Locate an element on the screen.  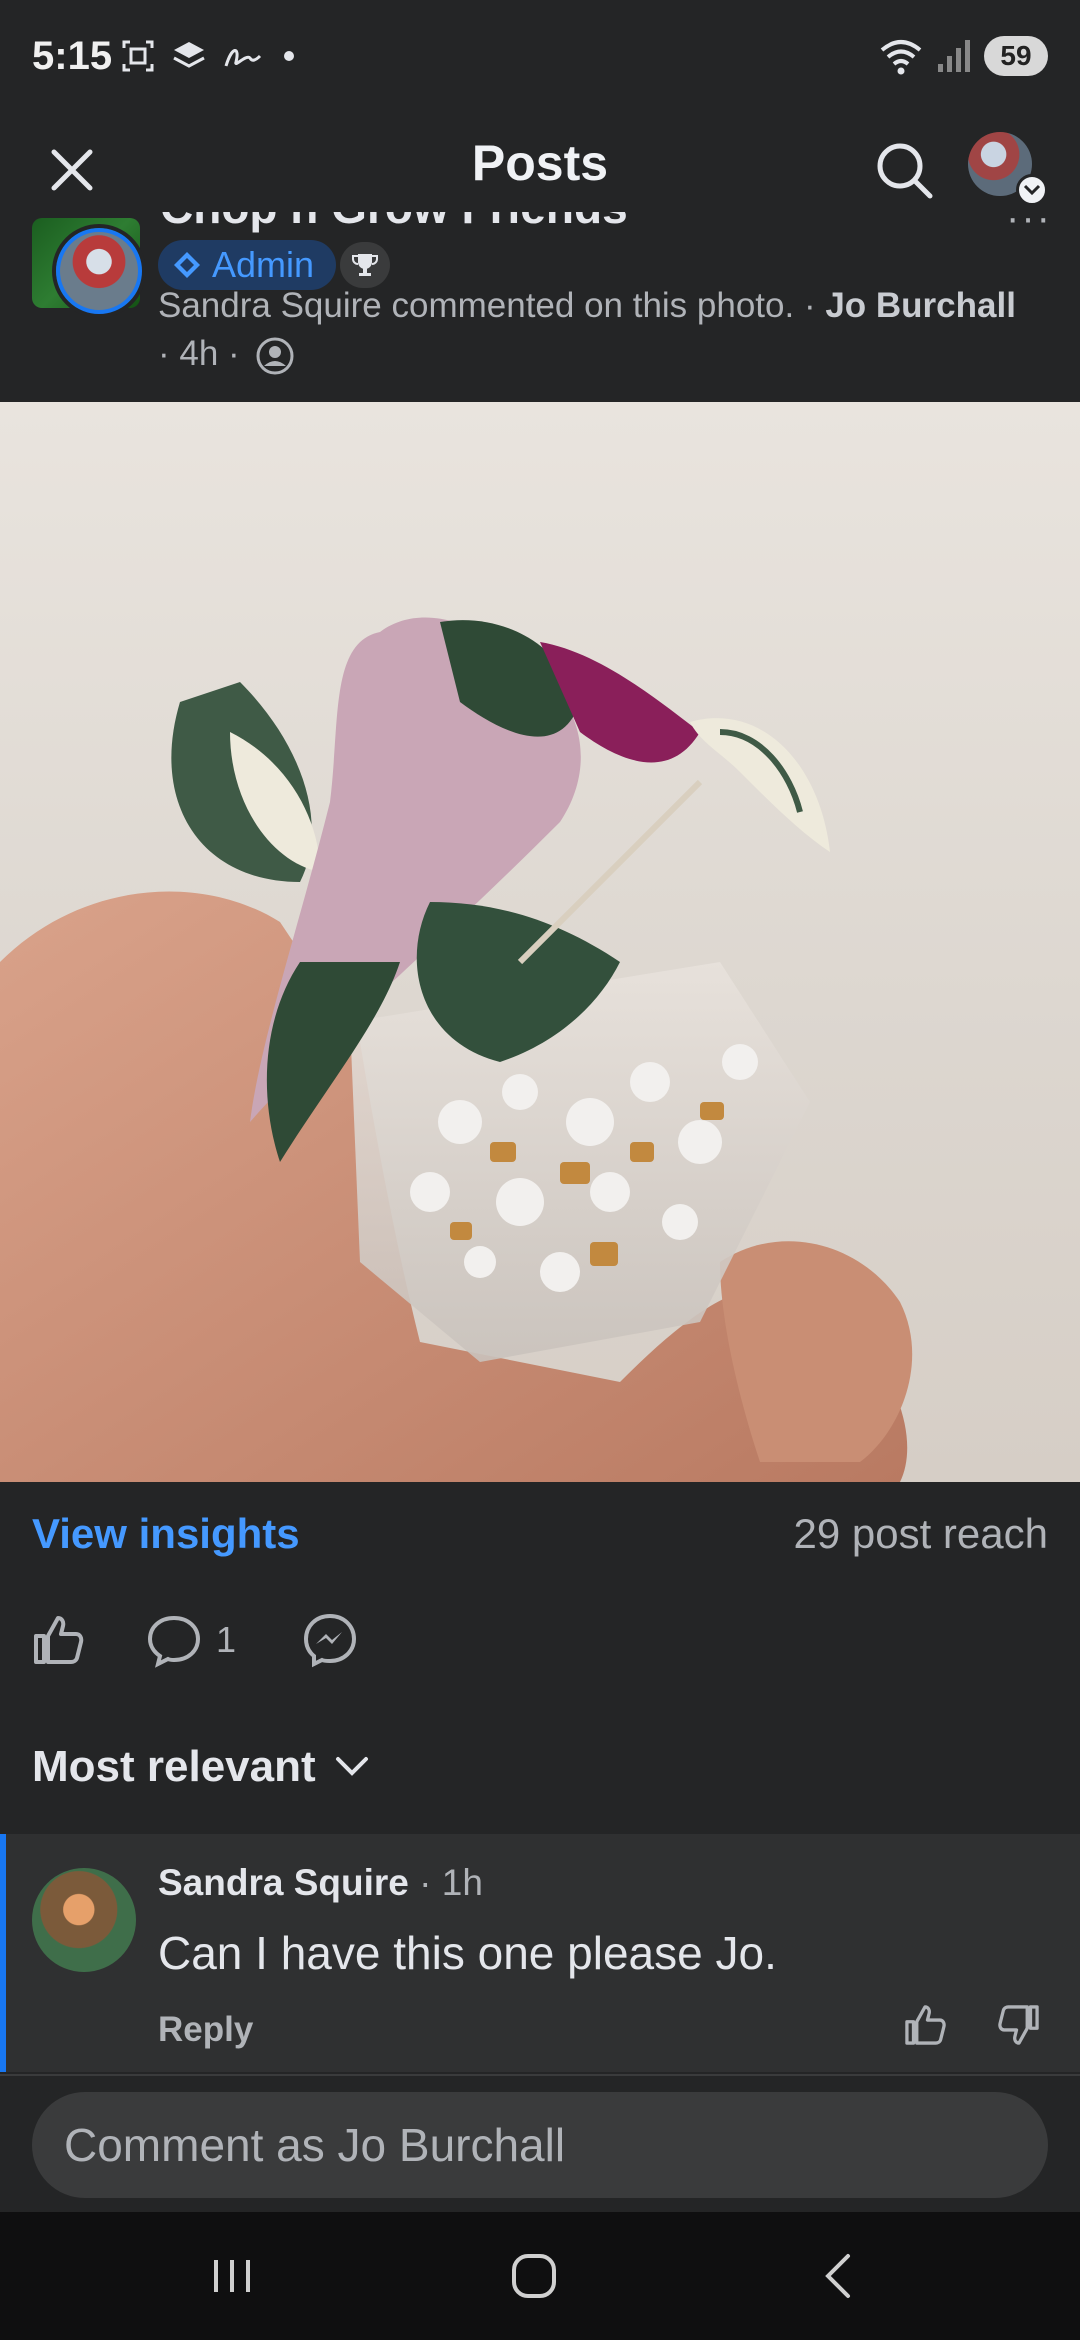
status-time: 5:15 is located at coordinates (72, 56).